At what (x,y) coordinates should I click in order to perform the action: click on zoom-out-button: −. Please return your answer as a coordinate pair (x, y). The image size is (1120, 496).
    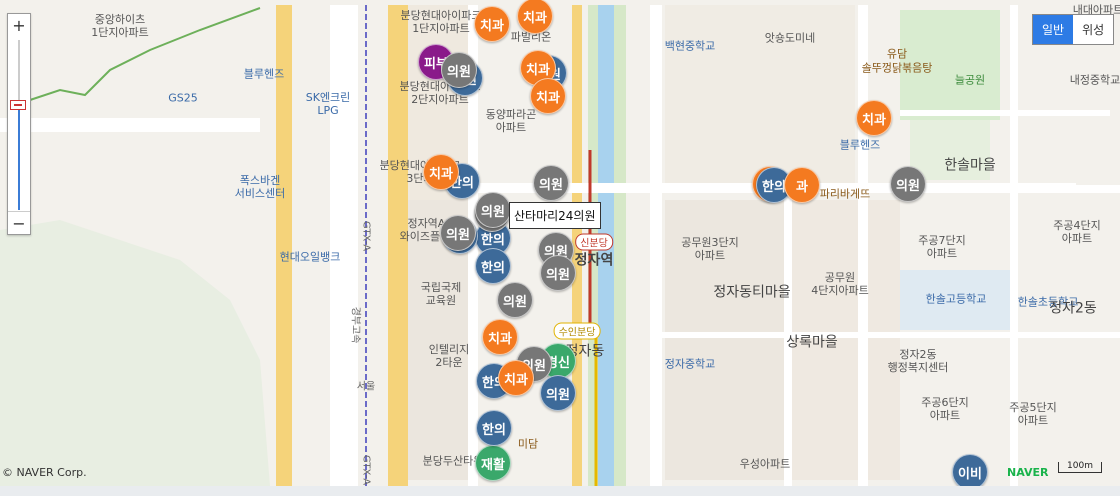
    Looking at the image, I should click on (19, 222).